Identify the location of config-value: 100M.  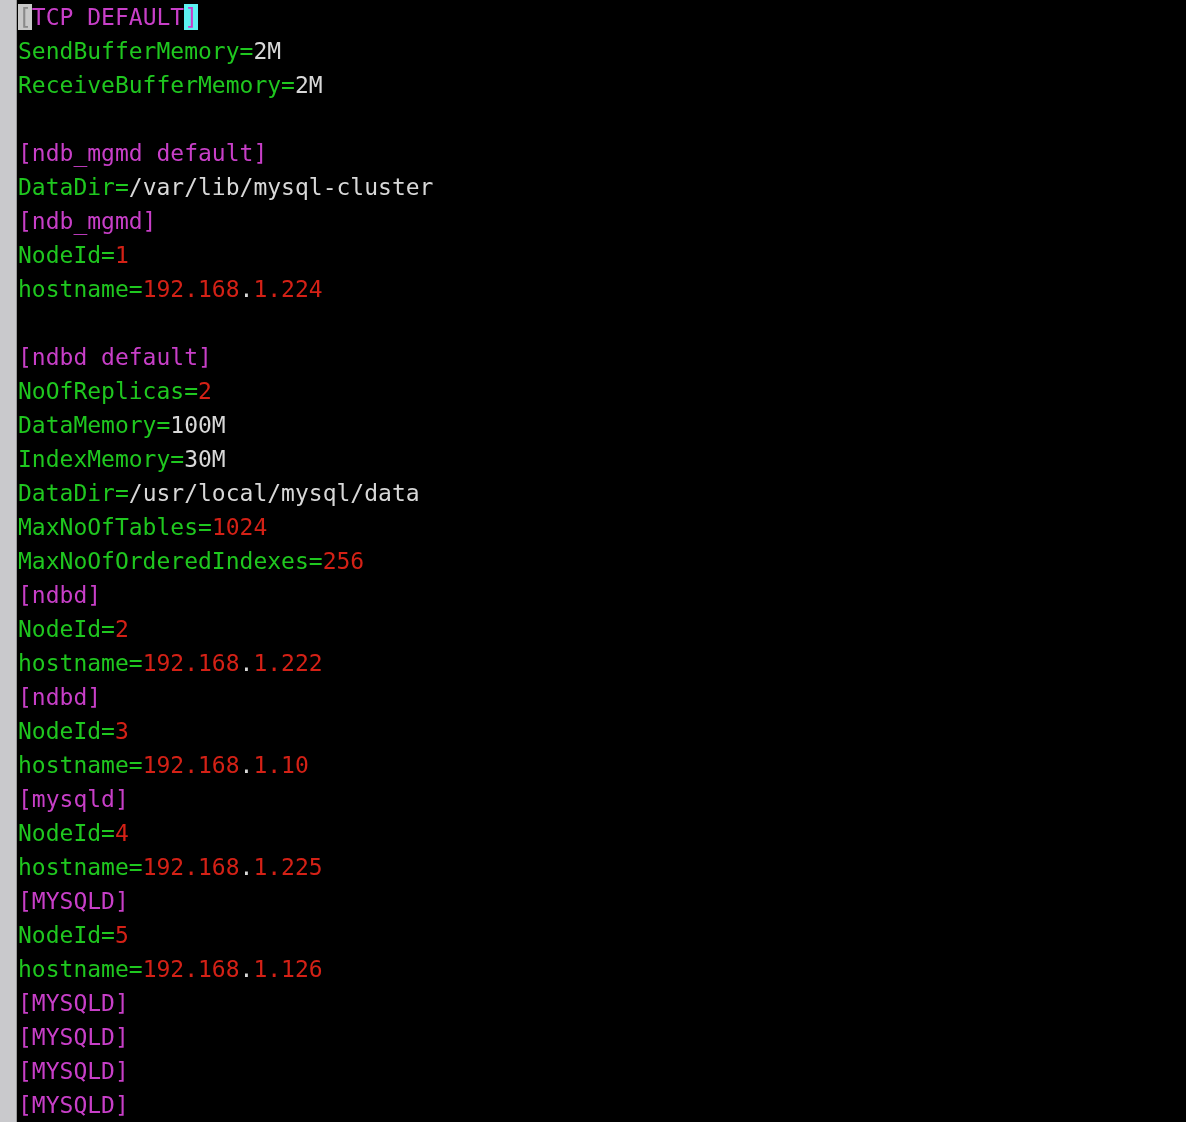
(198, 425).